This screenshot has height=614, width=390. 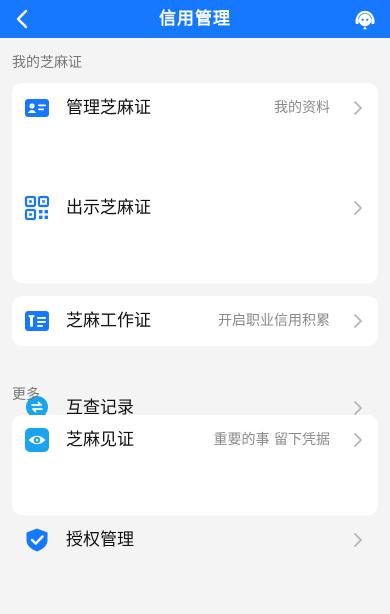 I want to click on manage-zhima-label: 管理芝麻证, so click(x=108, y=108).